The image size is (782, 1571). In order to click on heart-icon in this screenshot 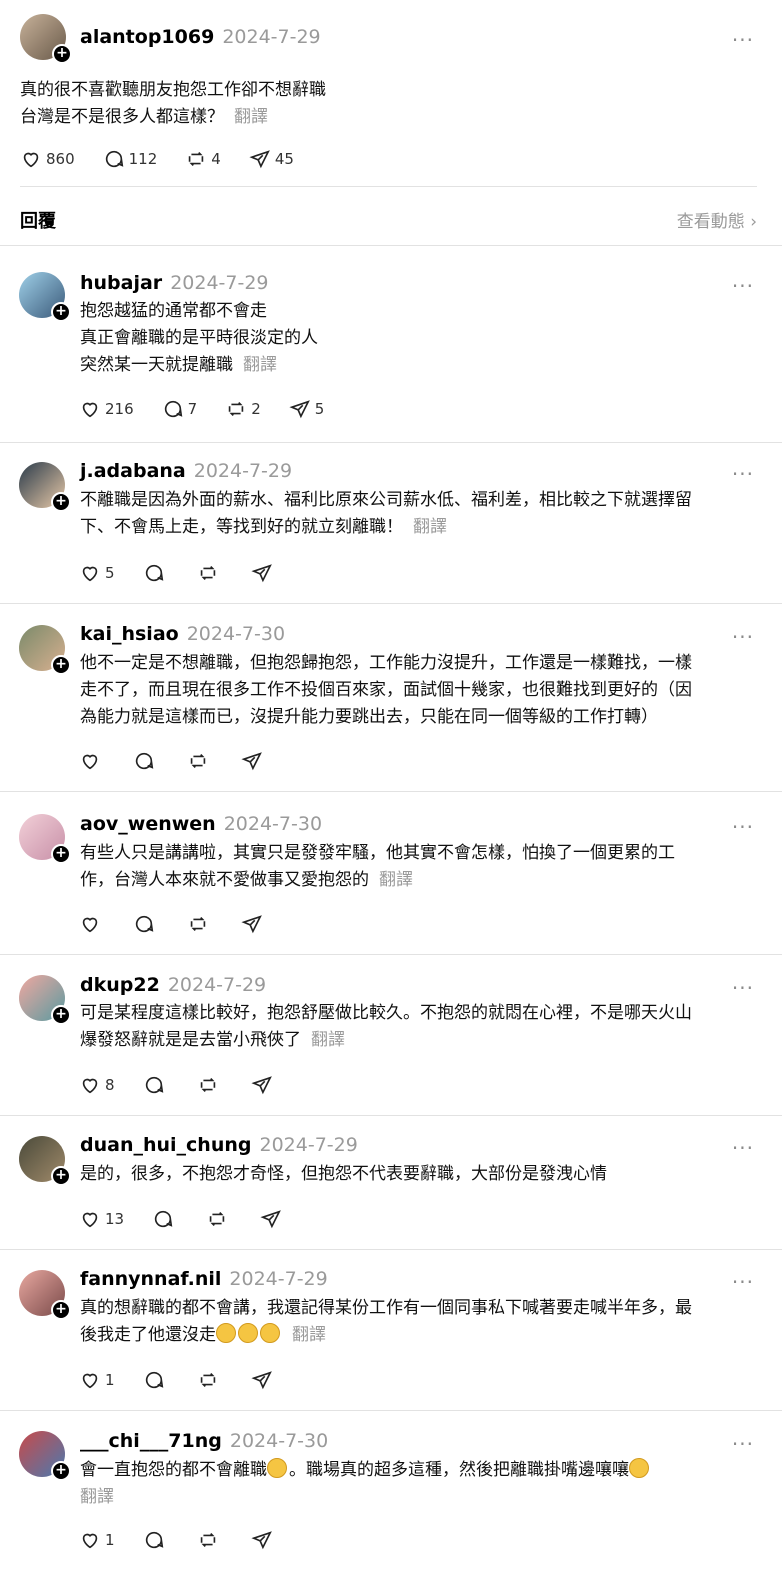, I will do `click(31, 159)`.